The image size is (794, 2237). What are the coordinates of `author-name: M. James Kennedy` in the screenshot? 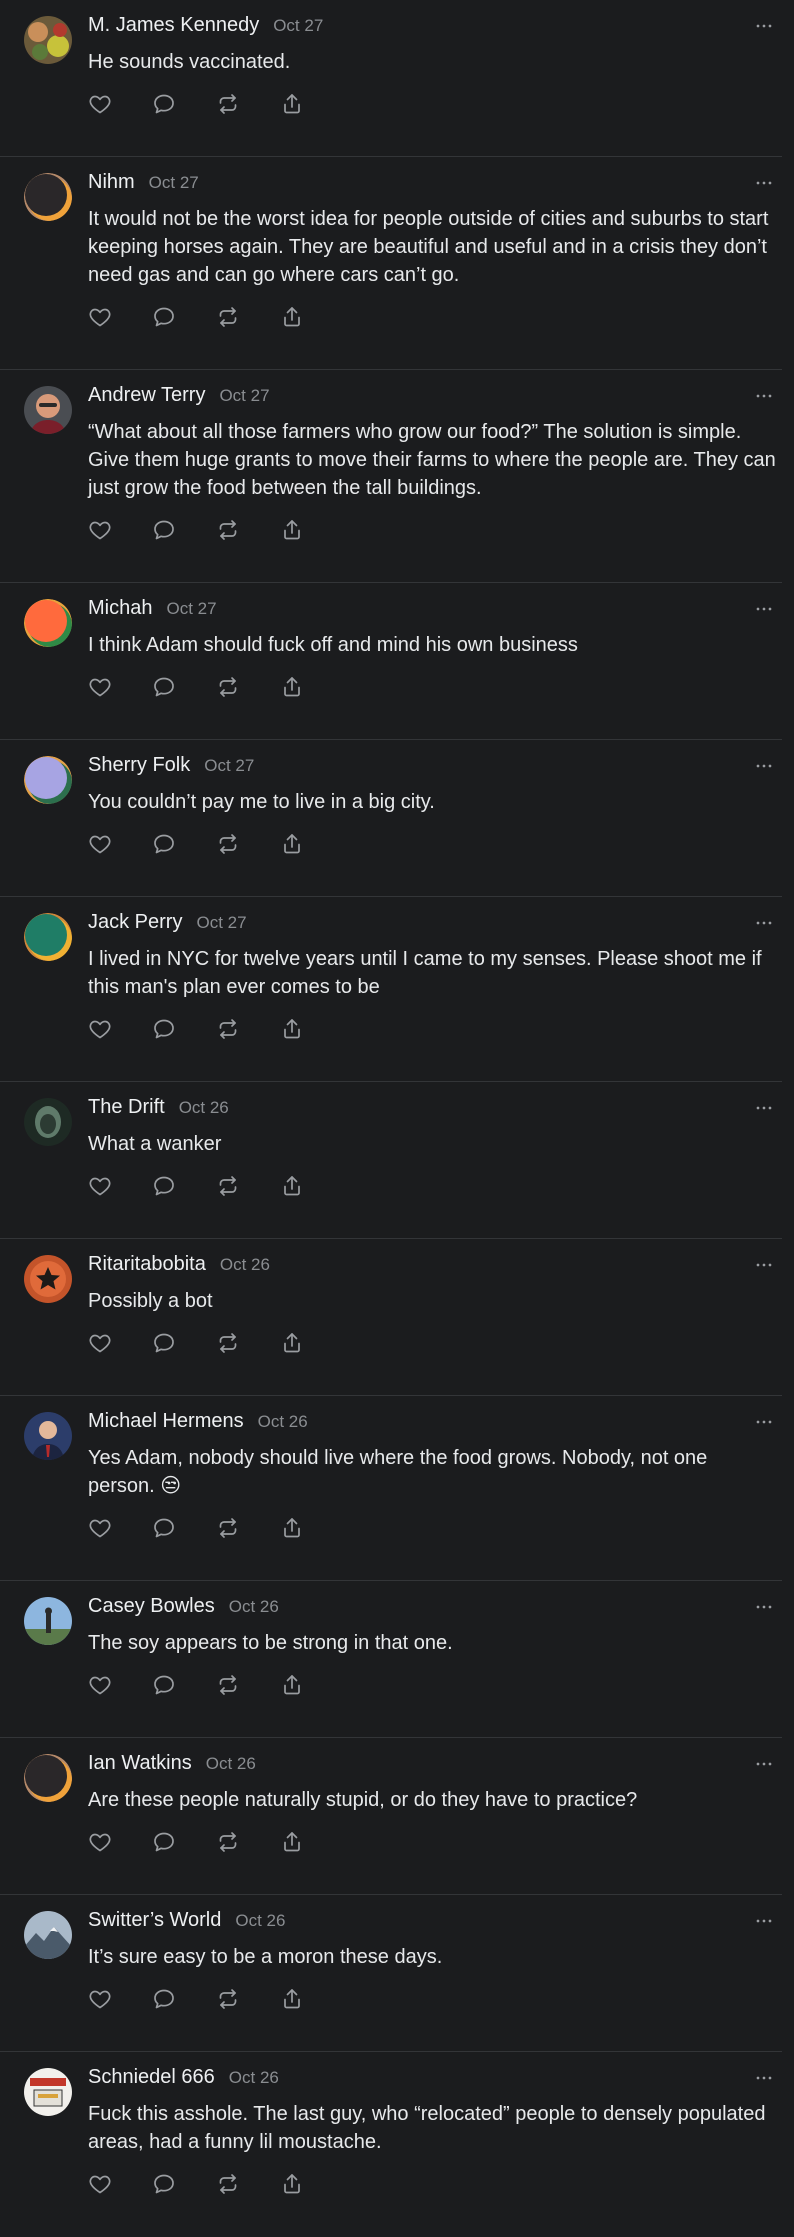 It's located at (173, 25).